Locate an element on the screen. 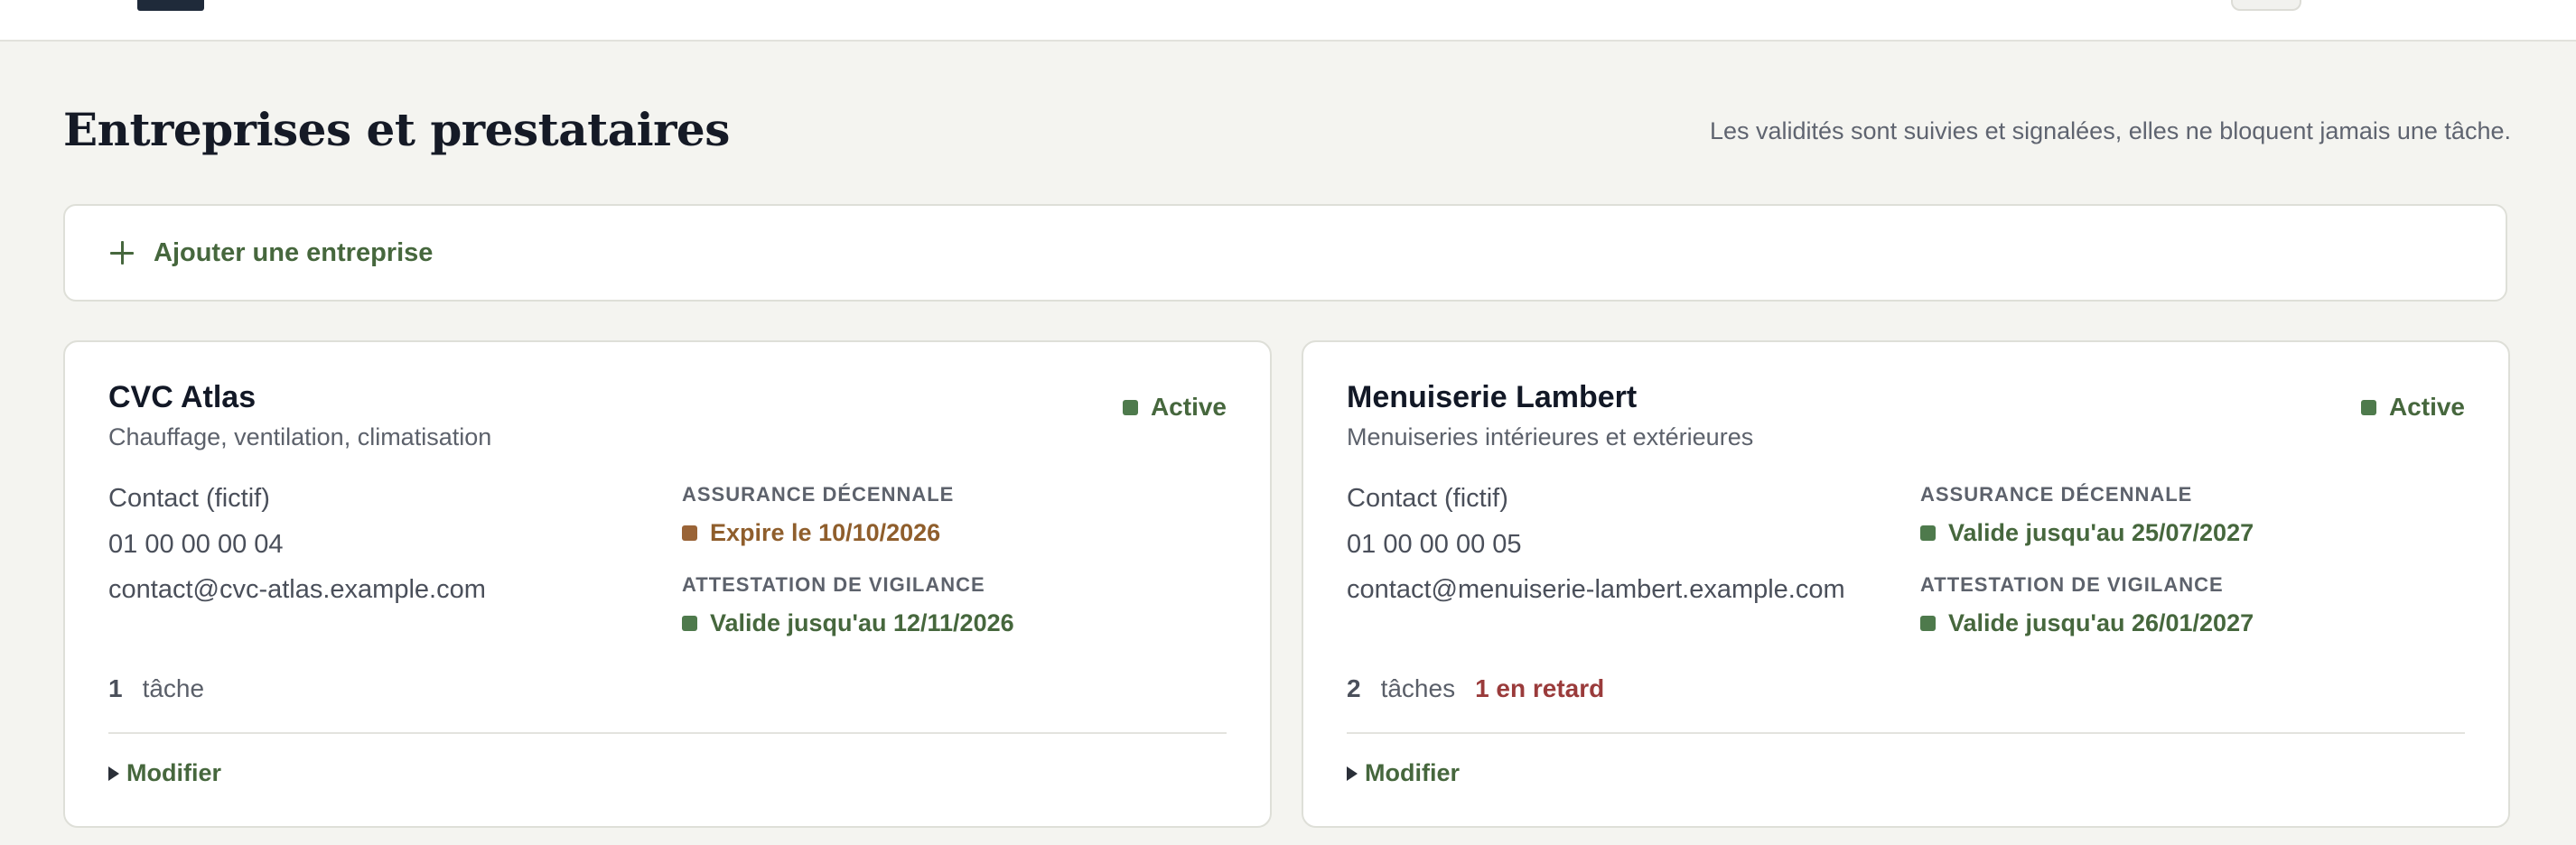  insurance-status: Expire le 10/10/2026 is located at coordinates (811, 533).